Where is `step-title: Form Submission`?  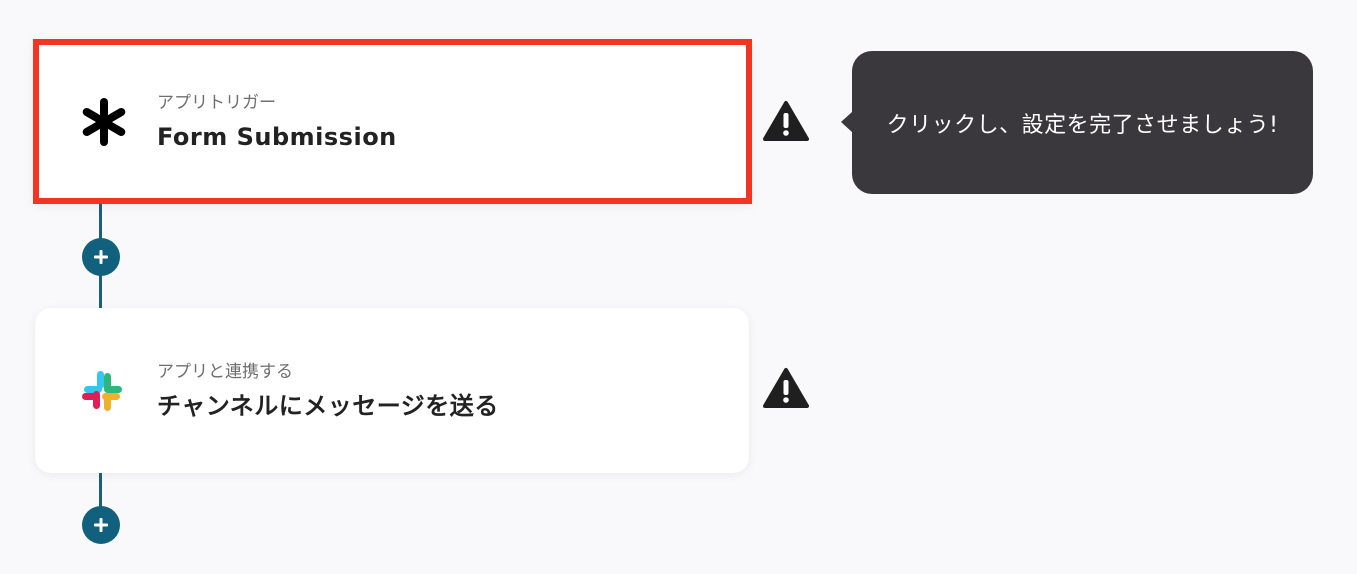
step-title: Form Submission is located at coordinates (277, 136).